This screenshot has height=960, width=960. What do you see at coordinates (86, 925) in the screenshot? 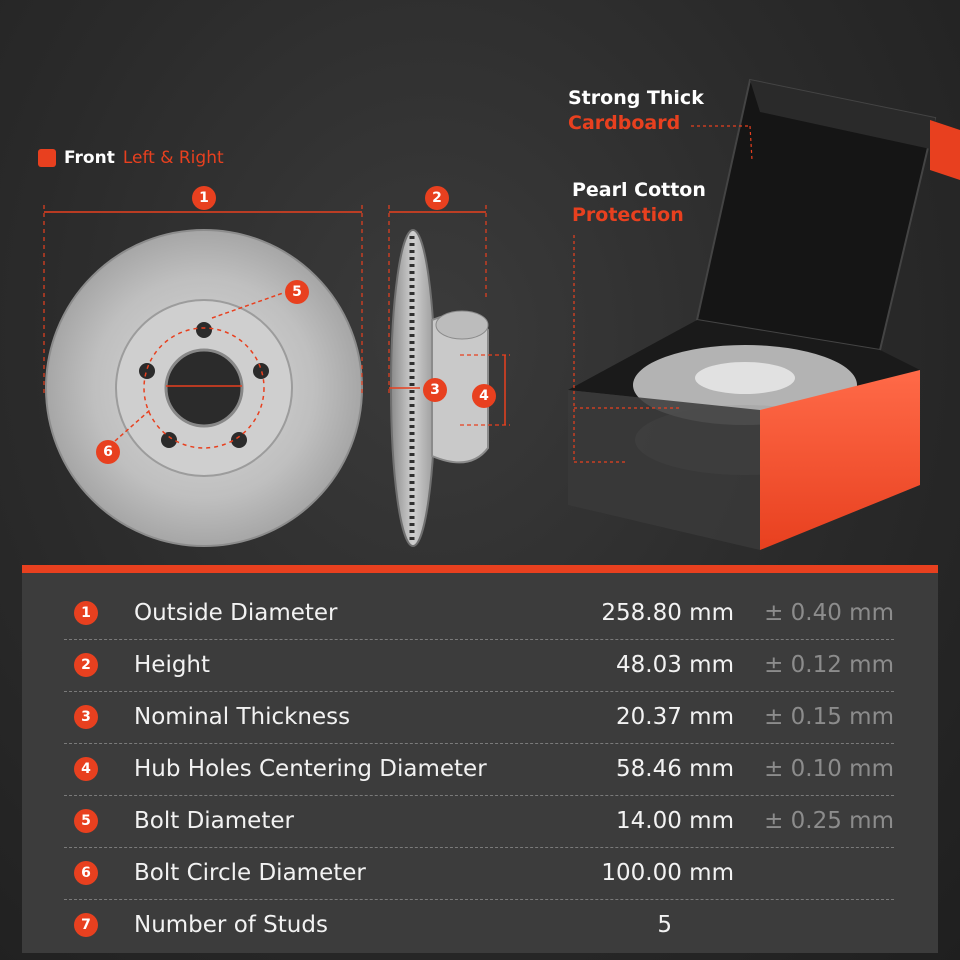
I see `row-number: 7` at bounding box center [86, 925].